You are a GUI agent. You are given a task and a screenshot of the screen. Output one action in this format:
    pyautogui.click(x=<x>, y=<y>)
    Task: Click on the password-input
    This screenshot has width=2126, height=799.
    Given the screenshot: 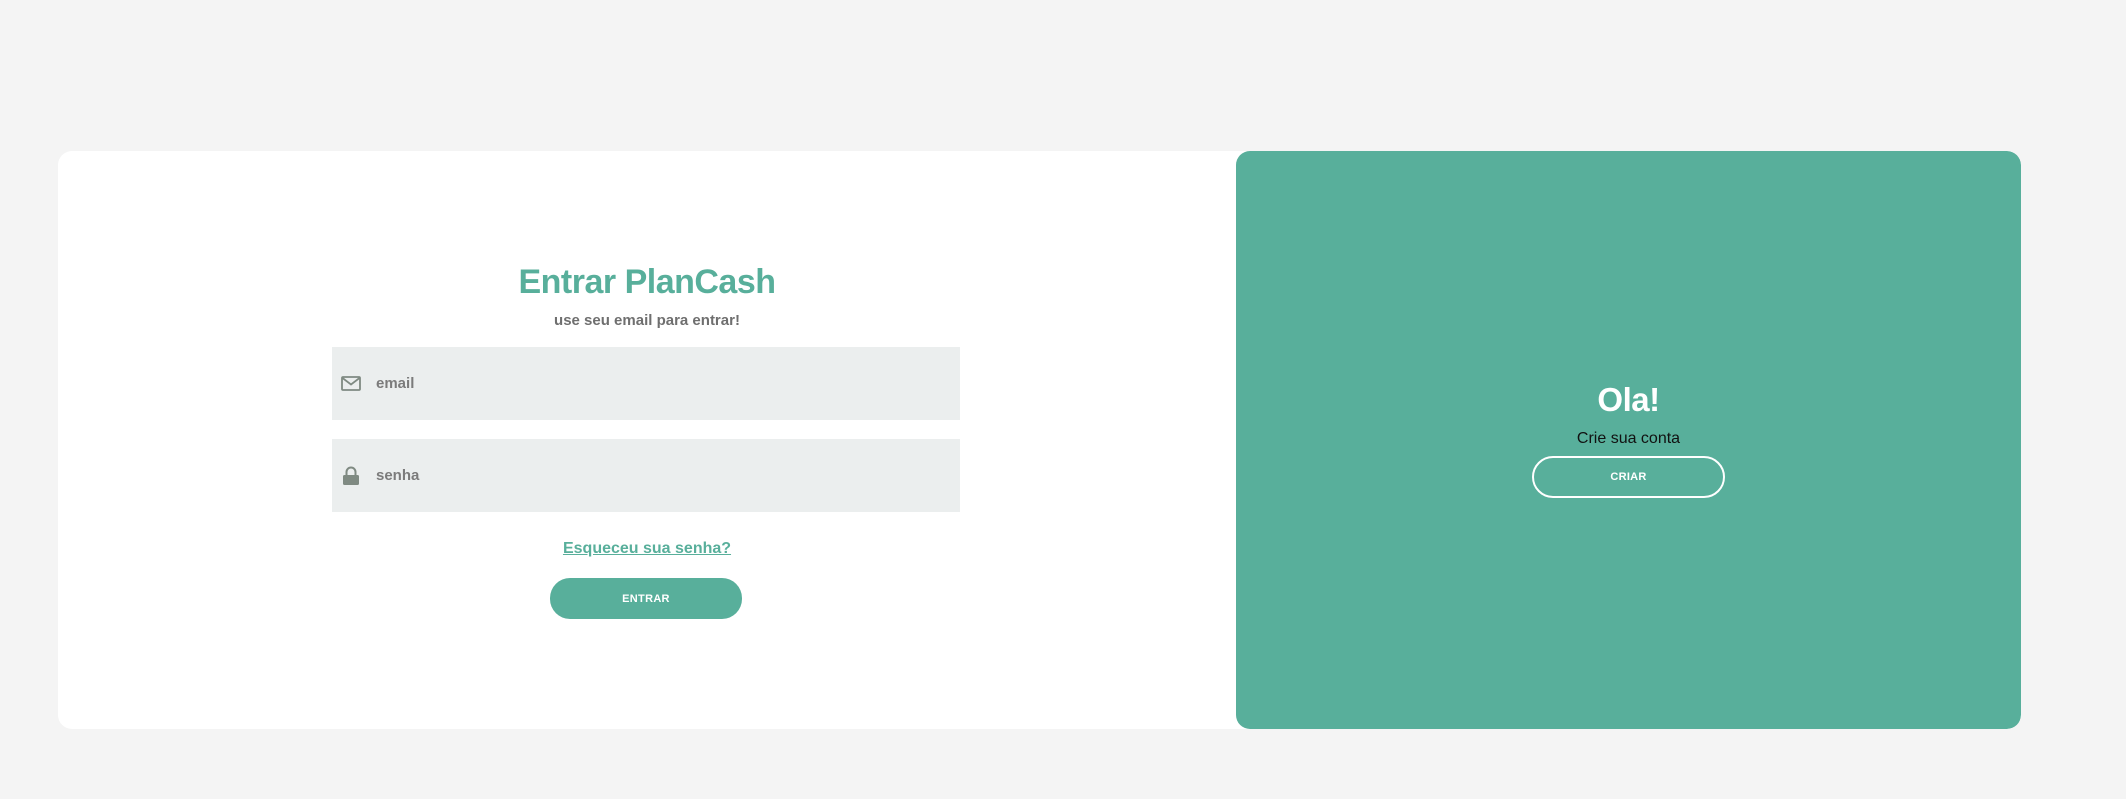 What is the action you would take?
    pyautogui.click(x=668, y=475)
    